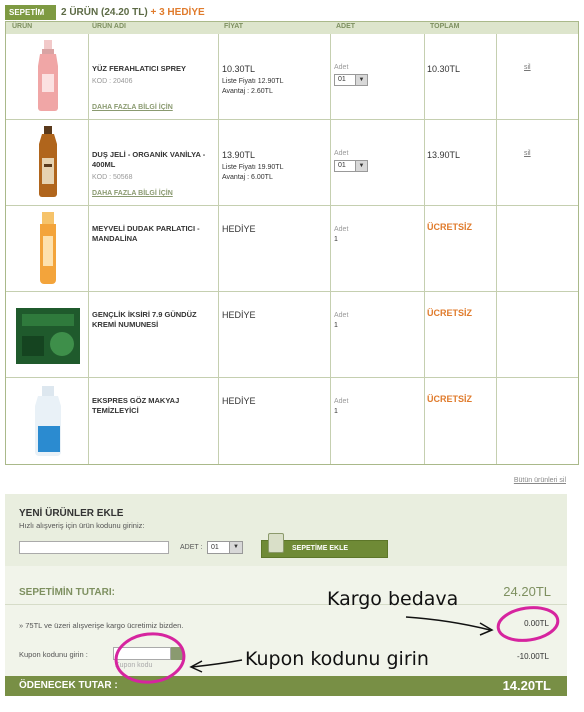 The image size is (584, 712). Describe the element at coordinates (22, 26) in the screenshot. I see `col-product: ÜRÜN` at that location.